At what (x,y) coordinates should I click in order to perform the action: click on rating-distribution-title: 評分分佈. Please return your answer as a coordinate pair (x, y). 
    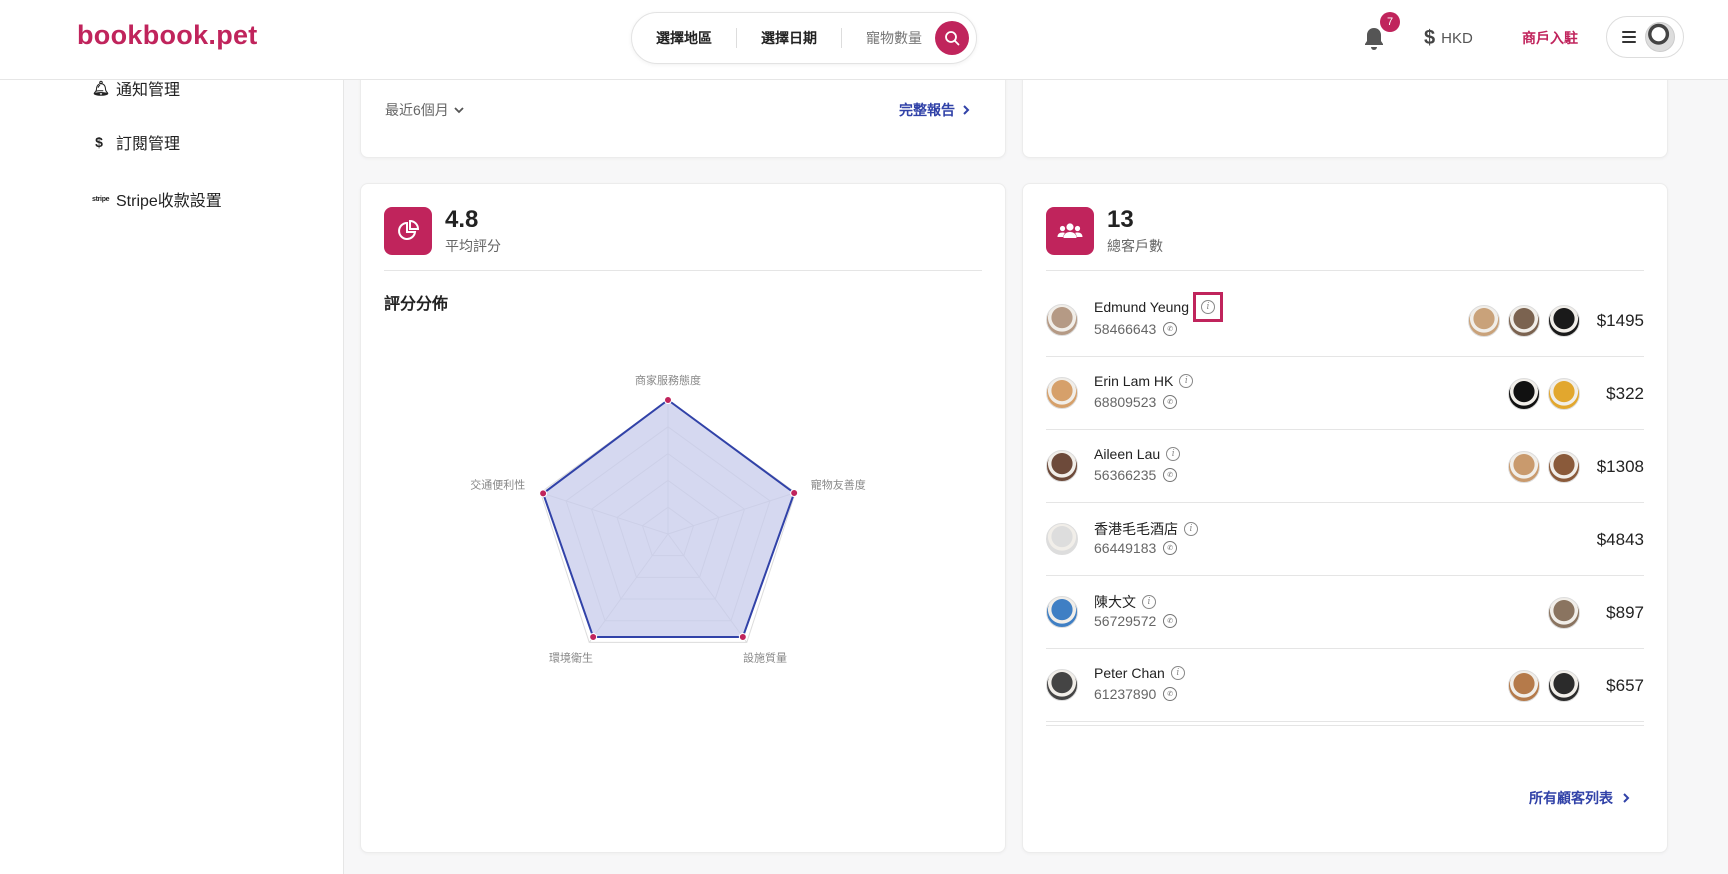
    Looking at the image, I should click on (416, 304).